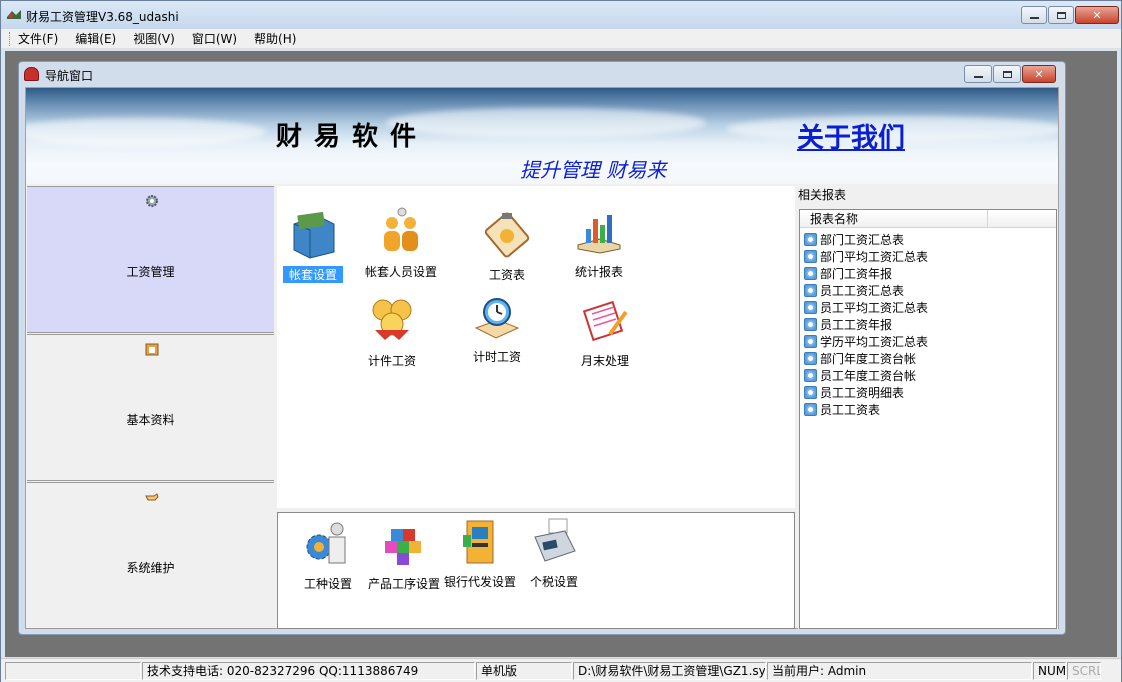 The height and width of the screenshot is (682, 1122). I want to click on report-label: 员工平均工资汇总表, so click(874, 308).